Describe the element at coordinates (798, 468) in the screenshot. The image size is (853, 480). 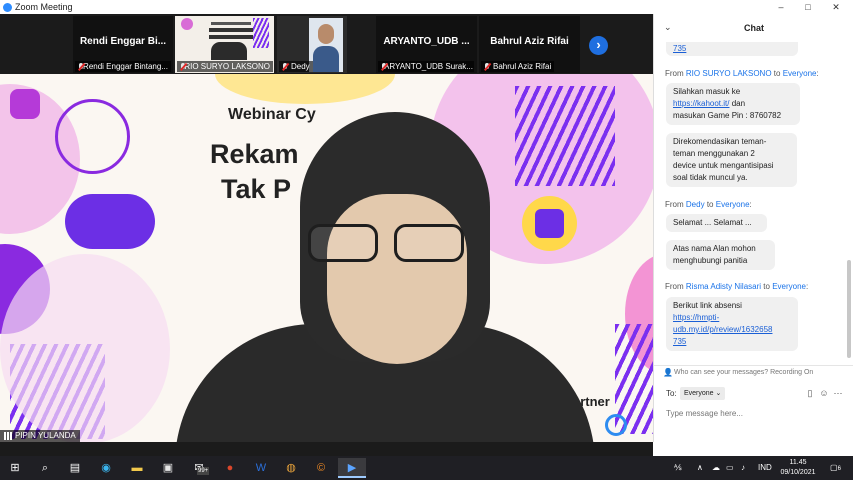
I see `clock: 11.45 09/10/2021` at that location.